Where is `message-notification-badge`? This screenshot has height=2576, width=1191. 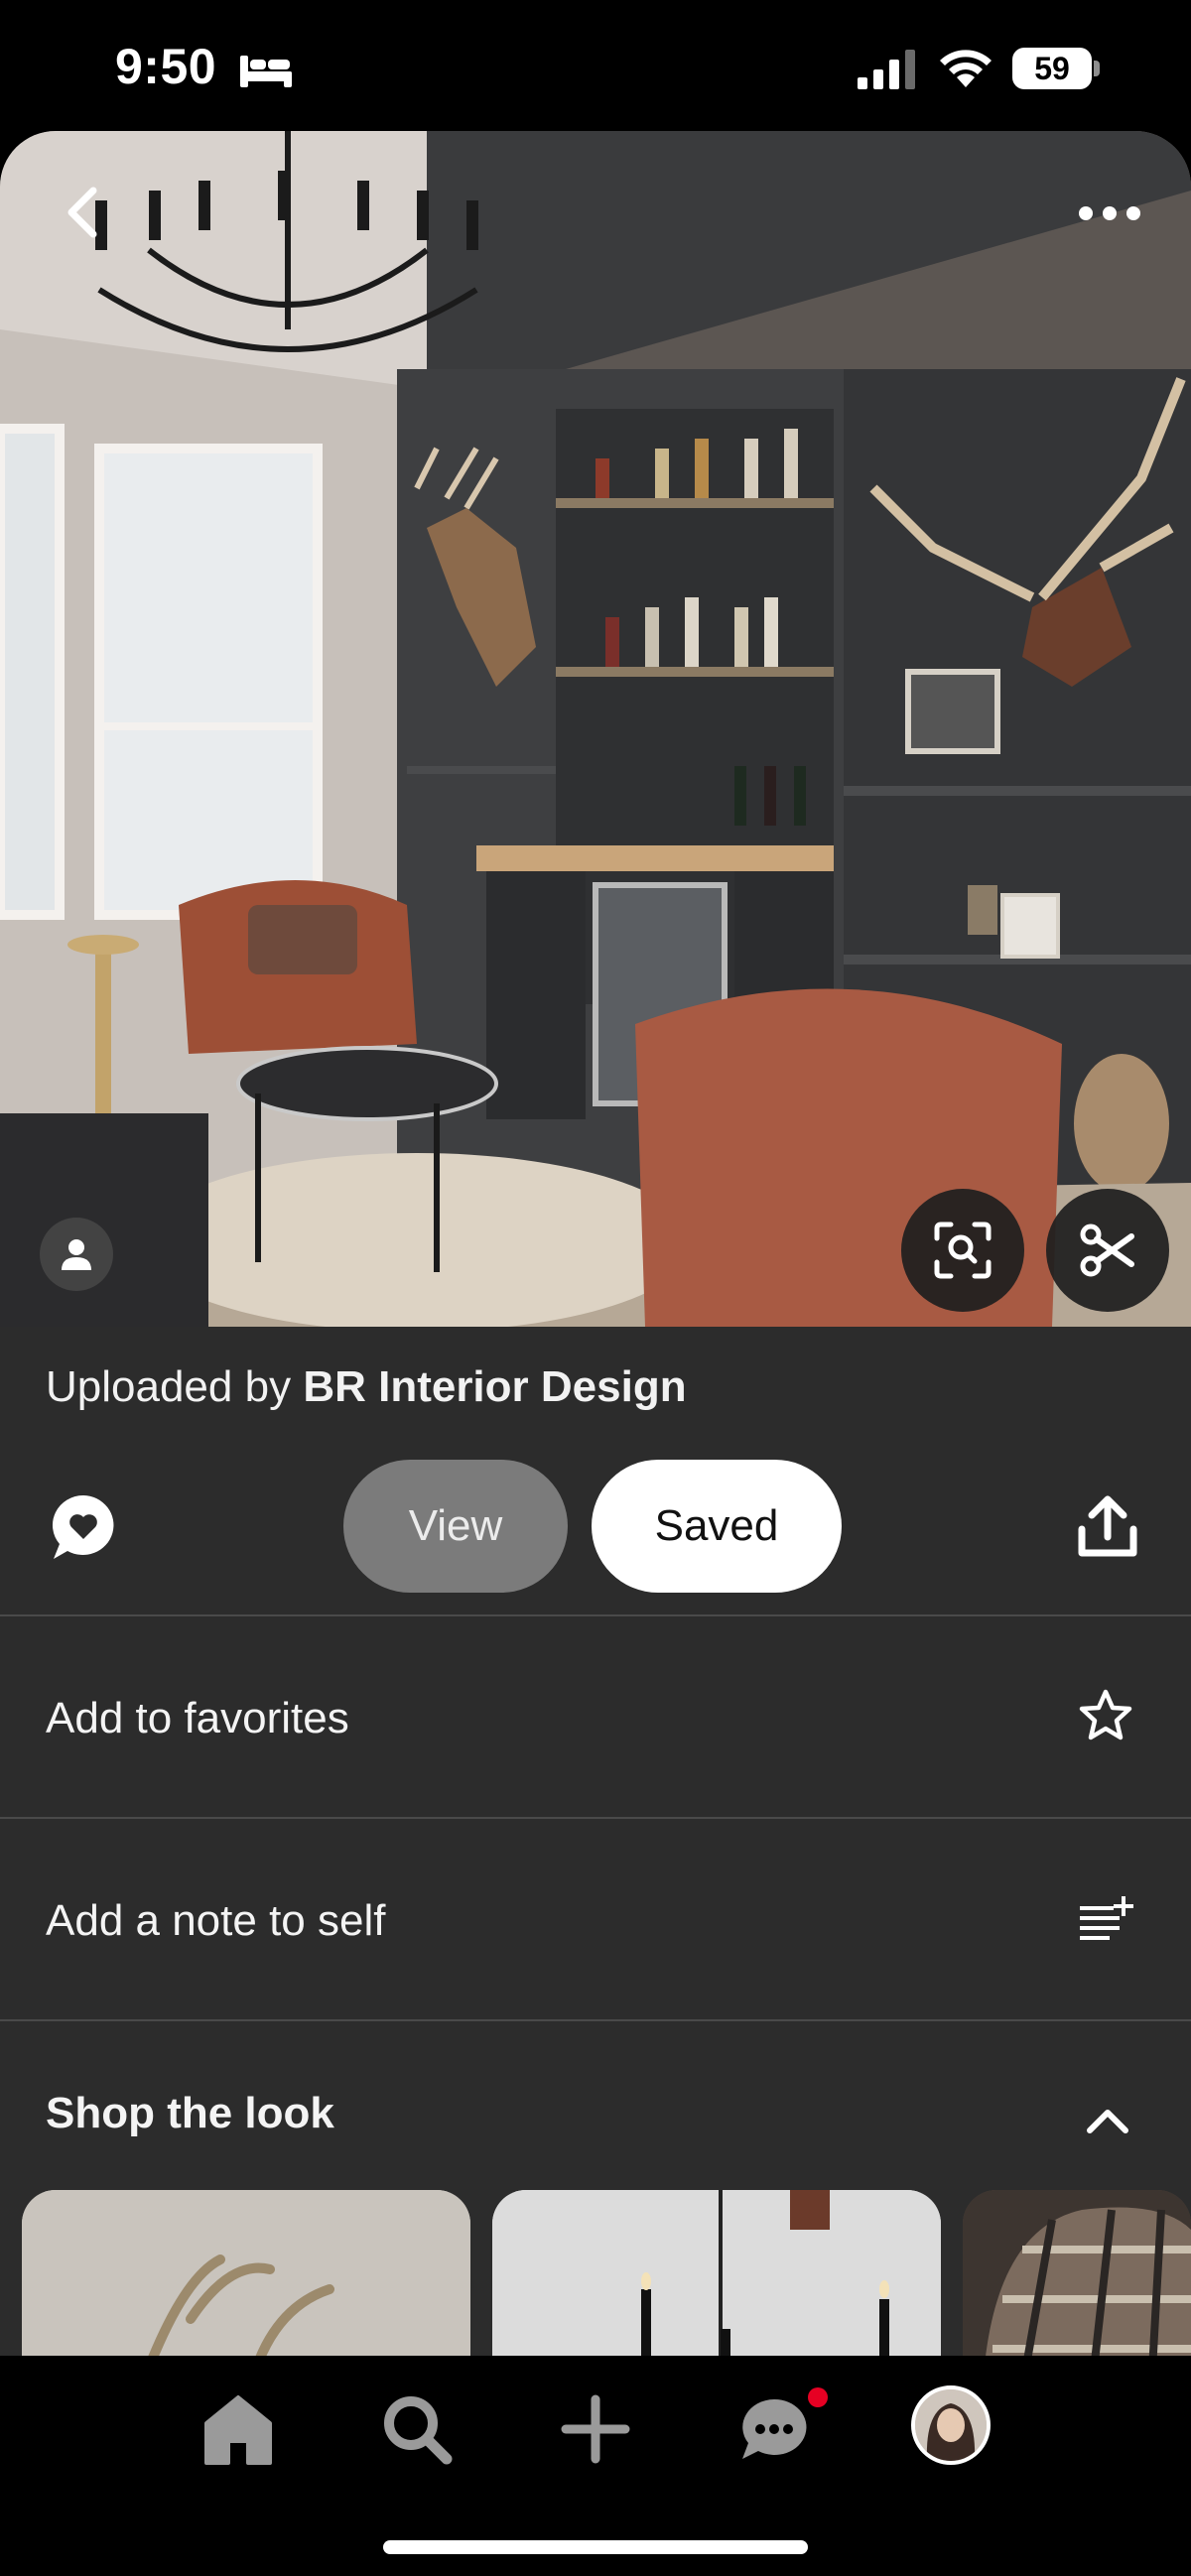
message-notification-badge is located at coordinates (818, 2397).